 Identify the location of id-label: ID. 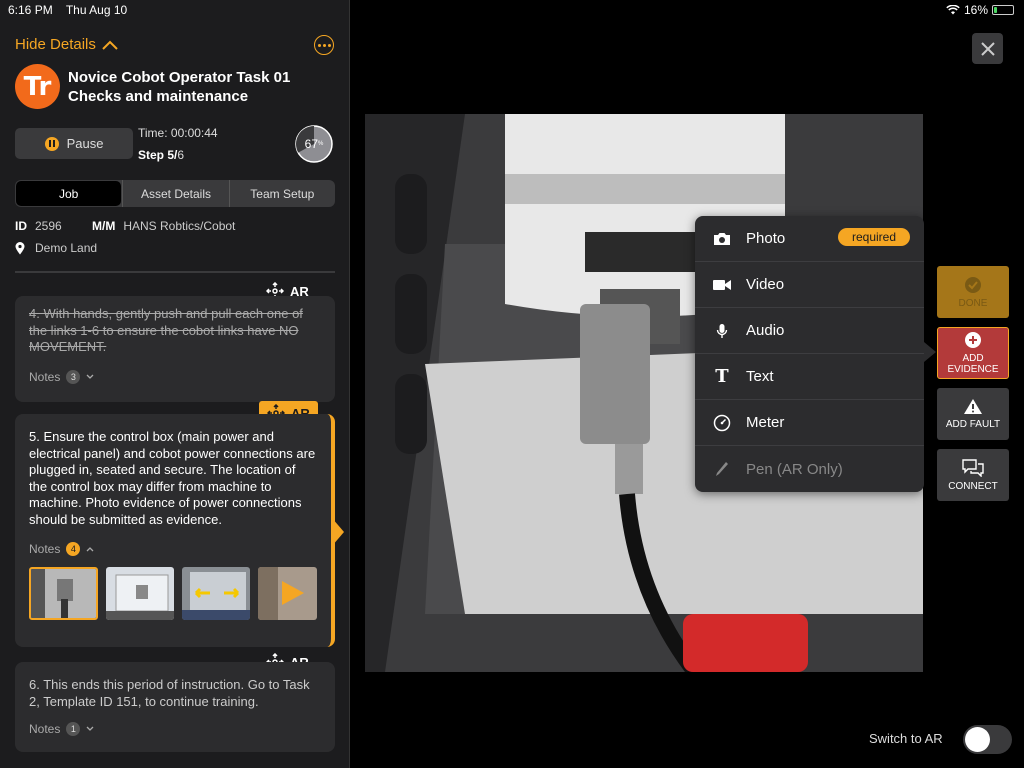
(21, 226).